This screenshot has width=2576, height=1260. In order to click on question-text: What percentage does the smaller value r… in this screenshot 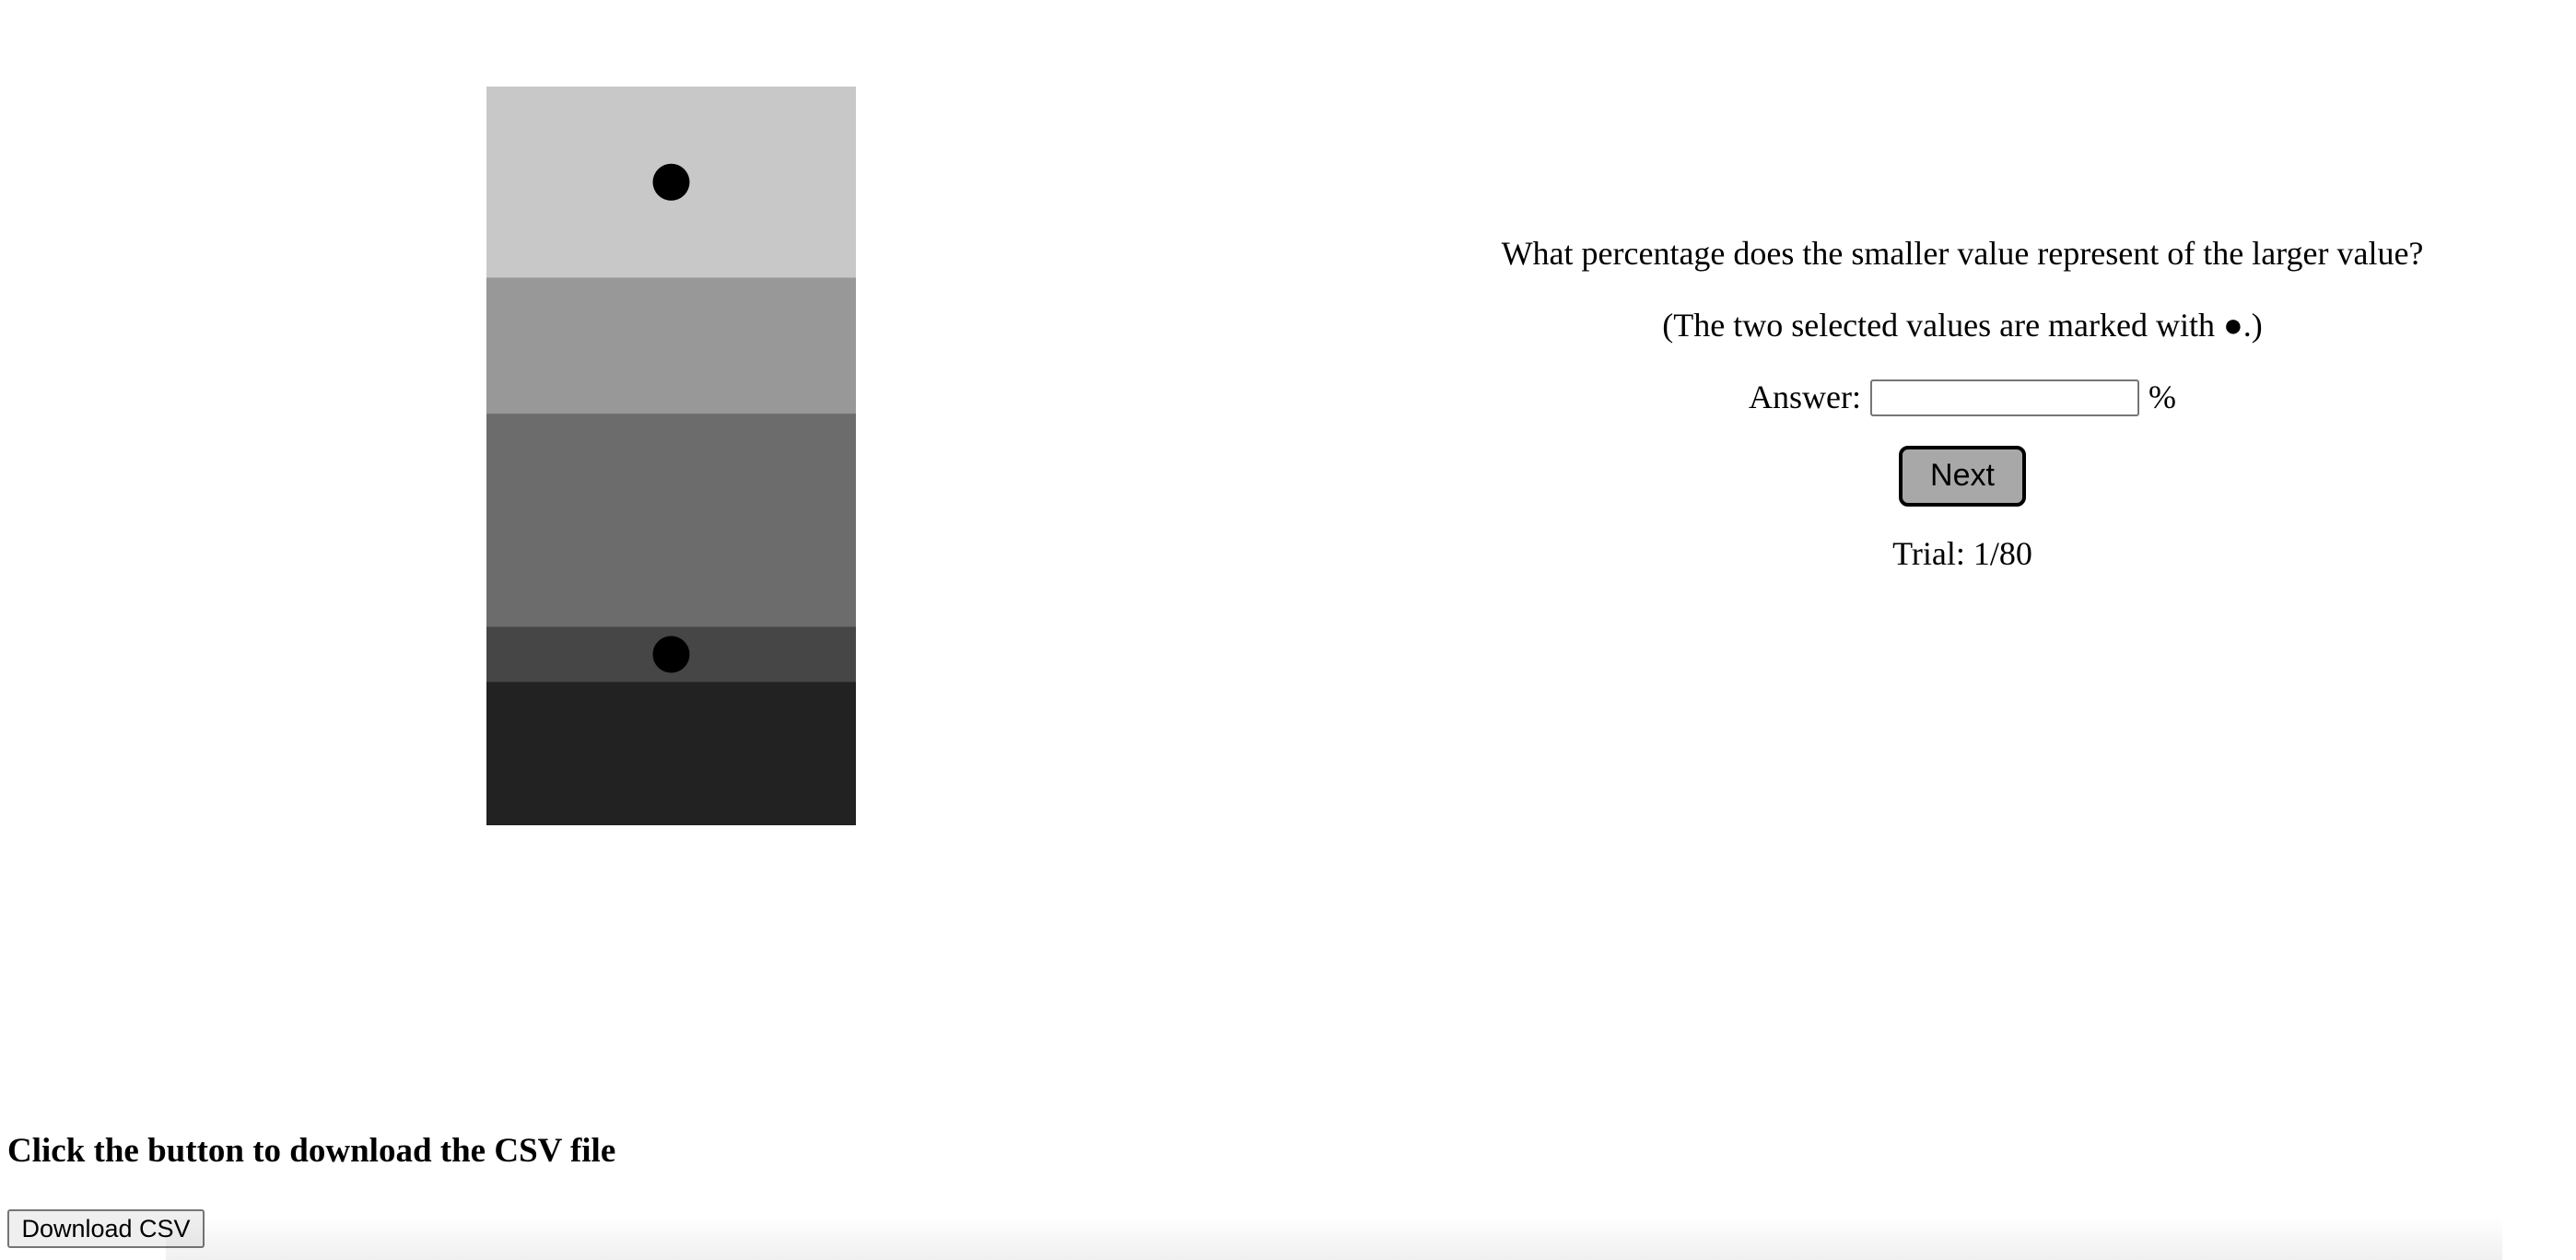, I will do `click(1963, 253)`.